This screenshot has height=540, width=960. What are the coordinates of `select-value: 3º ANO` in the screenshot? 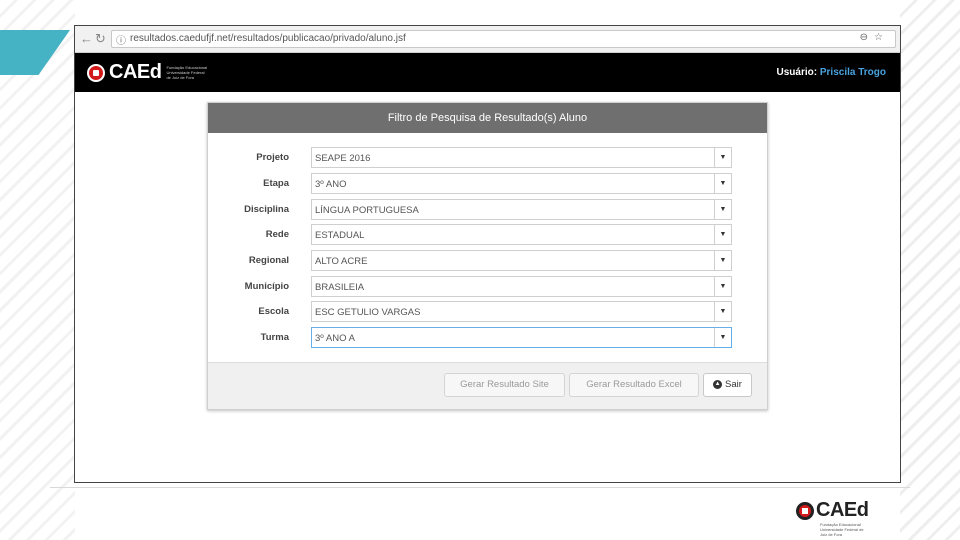 It's located at (331, 184).